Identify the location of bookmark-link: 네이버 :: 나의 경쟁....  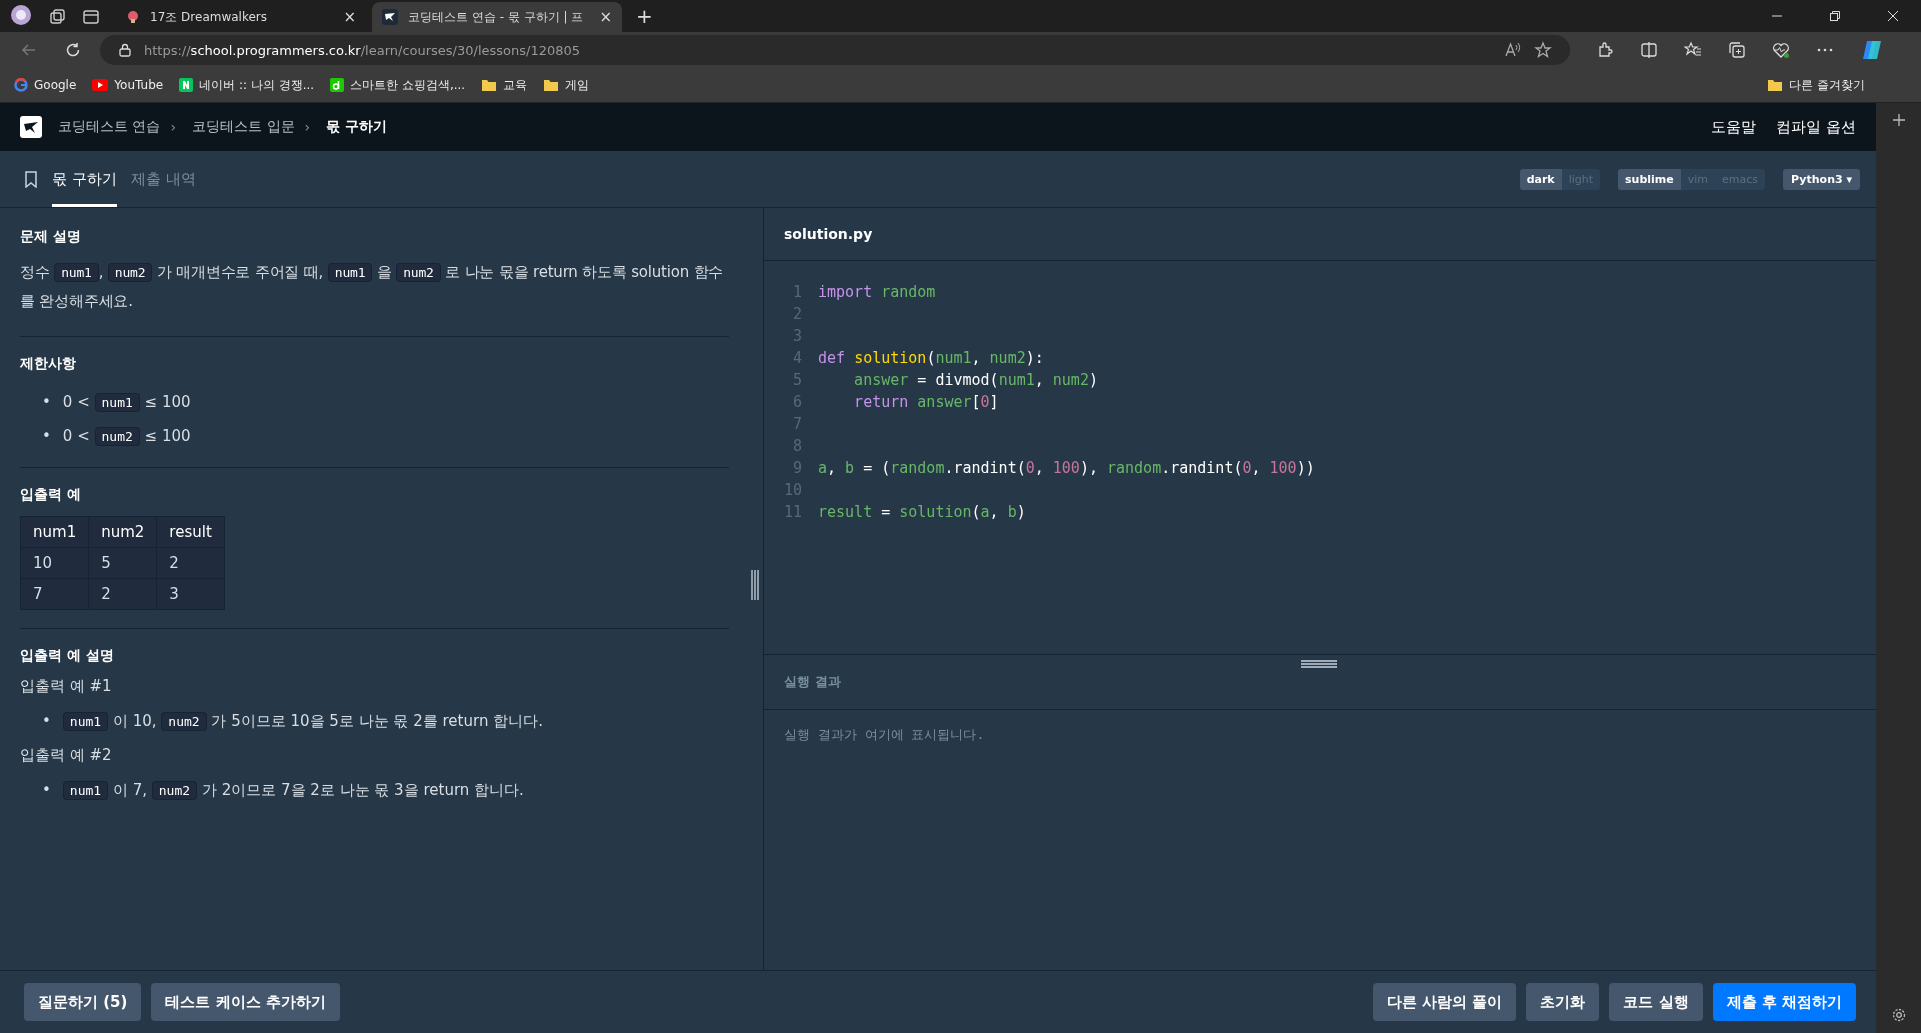
(257, 85).